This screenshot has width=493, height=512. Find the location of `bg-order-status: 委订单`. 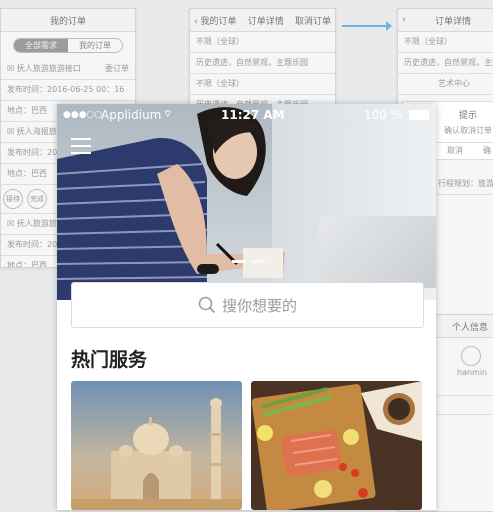

bg-order-status: 委订单 is located at coordinates (117, 68).